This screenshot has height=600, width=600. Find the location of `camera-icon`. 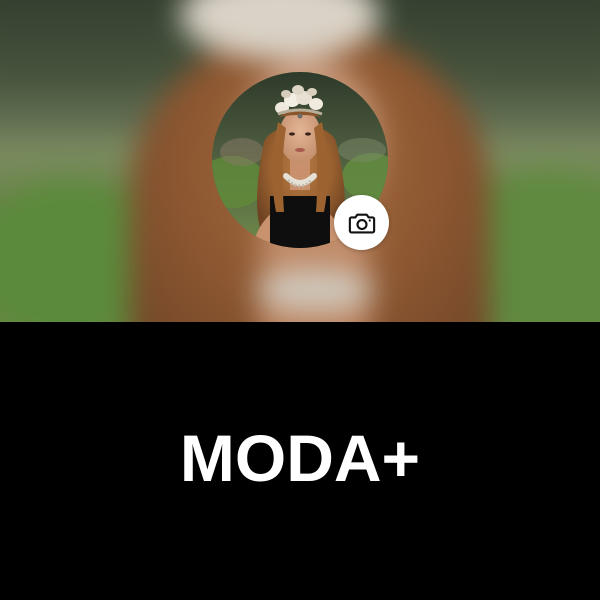

camera-icon is located at coordinates (361, 223).